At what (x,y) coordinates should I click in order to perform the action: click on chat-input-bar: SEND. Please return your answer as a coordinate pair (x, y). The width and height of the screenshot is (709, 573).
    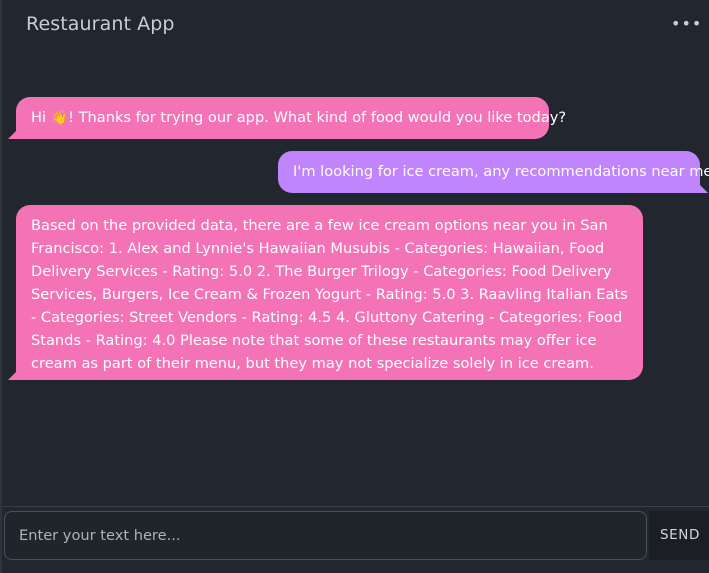
    Looking at the image, I should click on (355, 539).